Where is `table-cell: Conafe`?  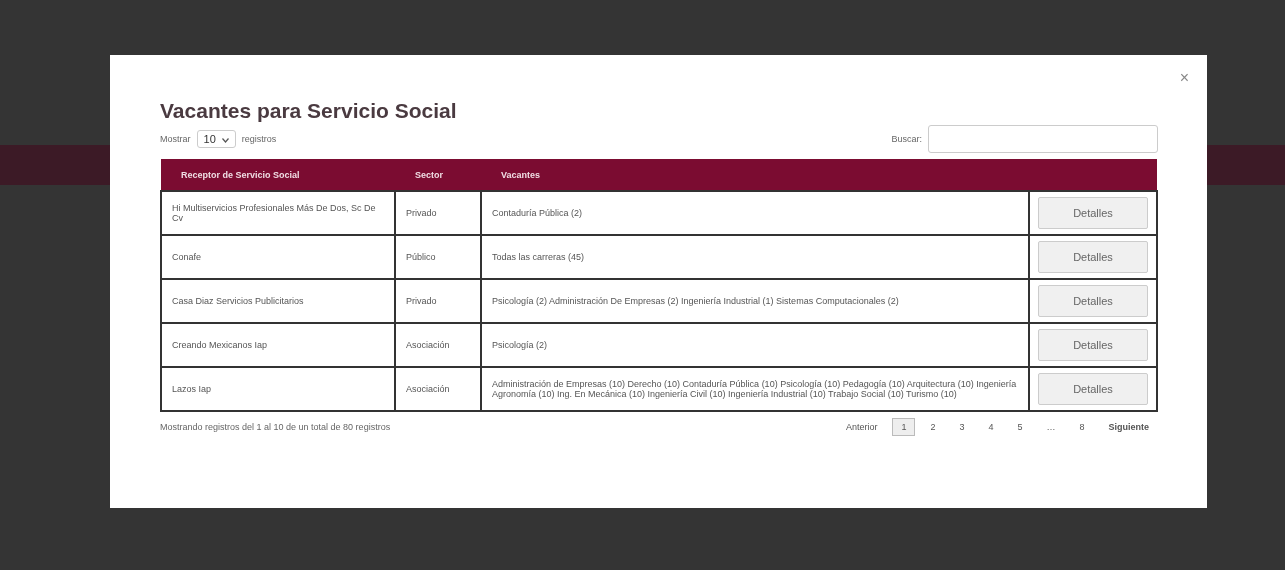 table-cell: Conafe is located at coordinates (278, 257).